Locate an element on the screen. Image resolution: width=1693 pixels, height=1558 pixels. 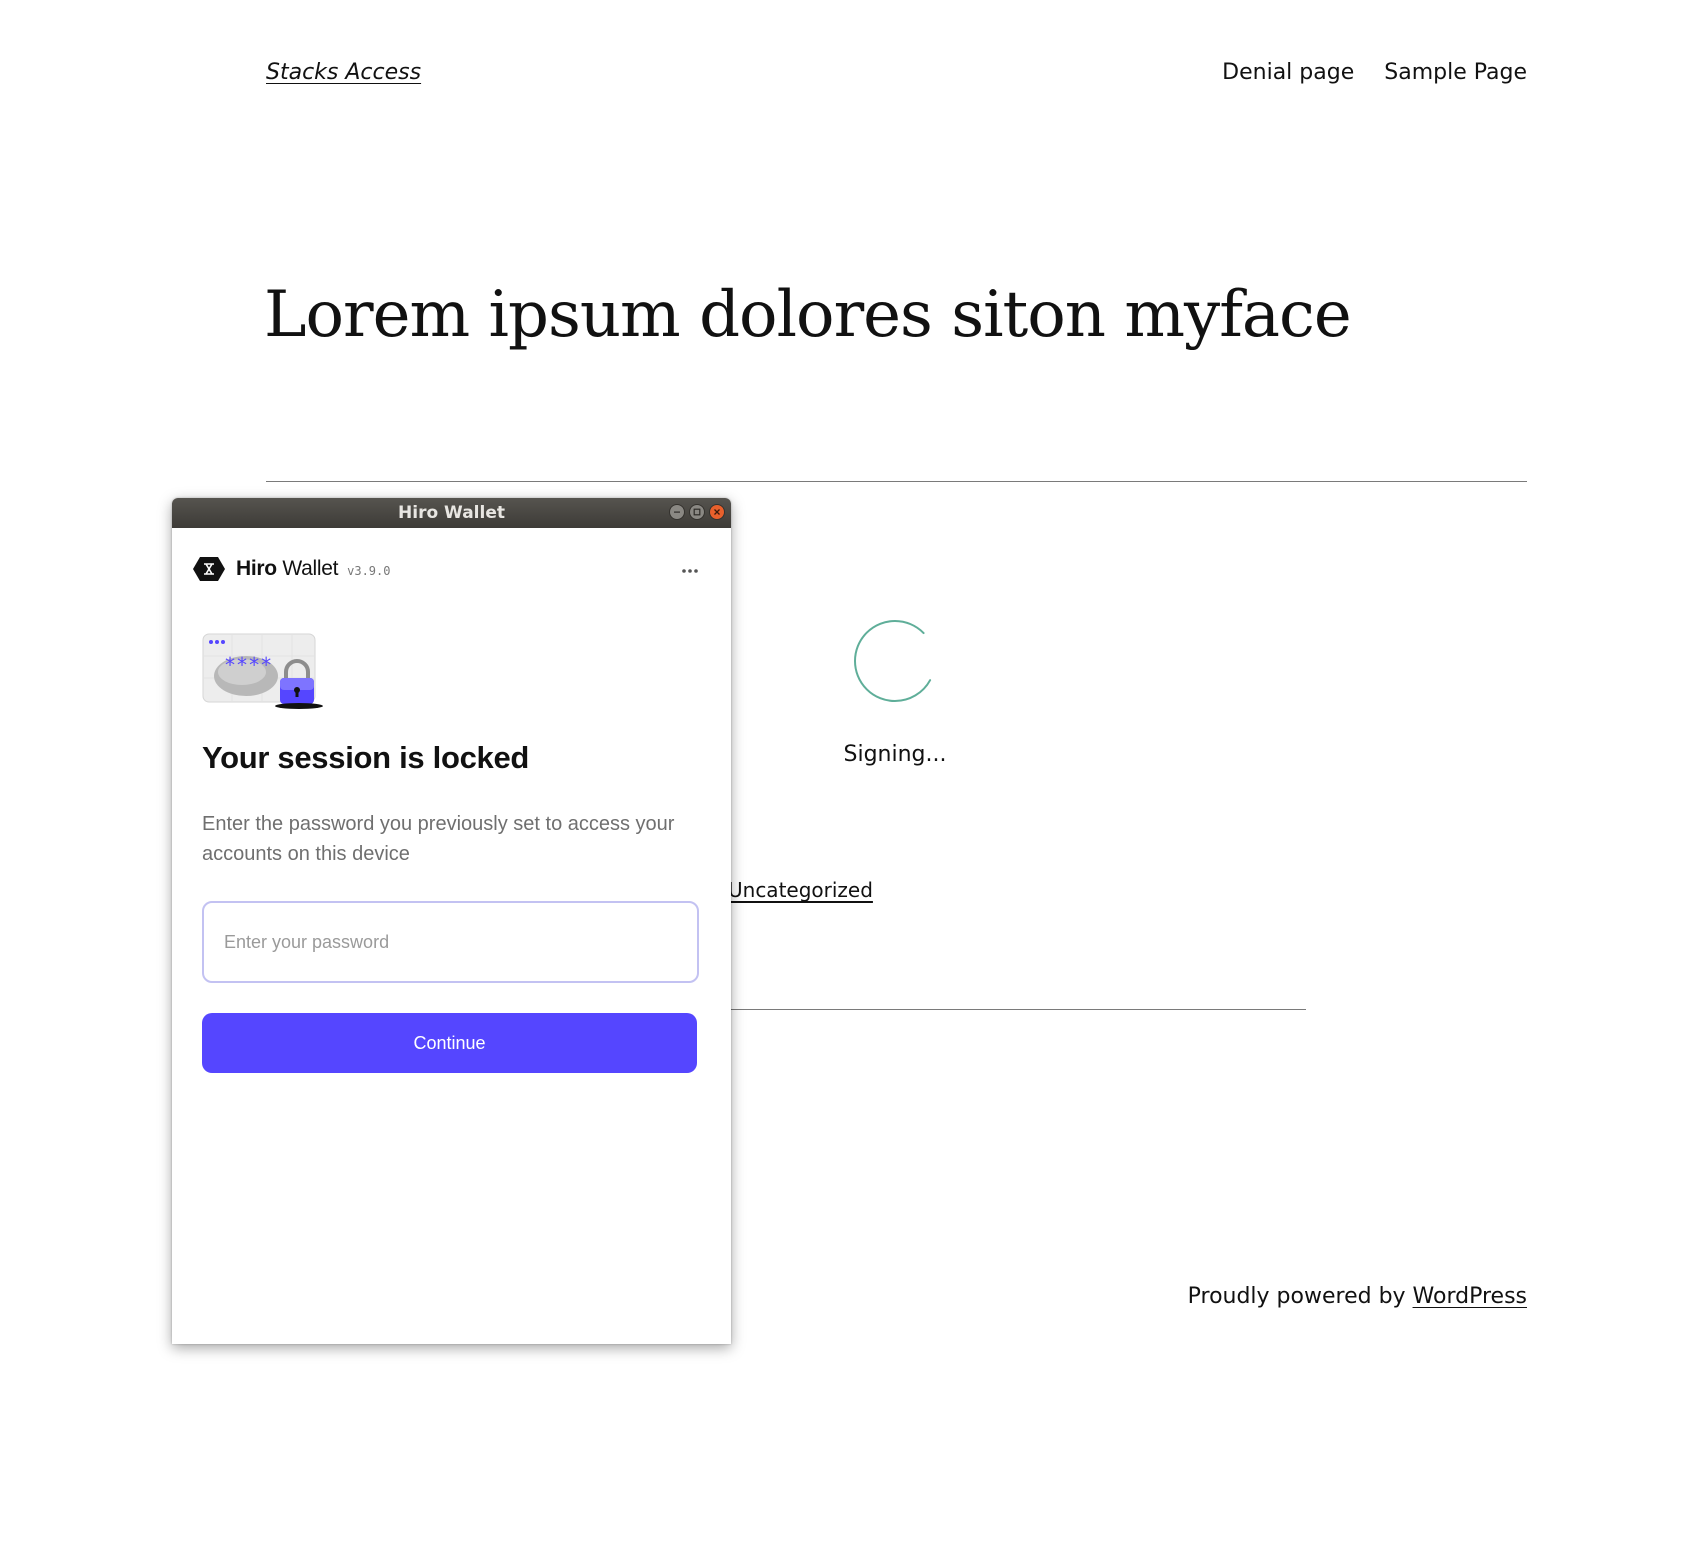
wallet-header: Hiro Wallet v3.9.0 is located at coordinates (291, 569).